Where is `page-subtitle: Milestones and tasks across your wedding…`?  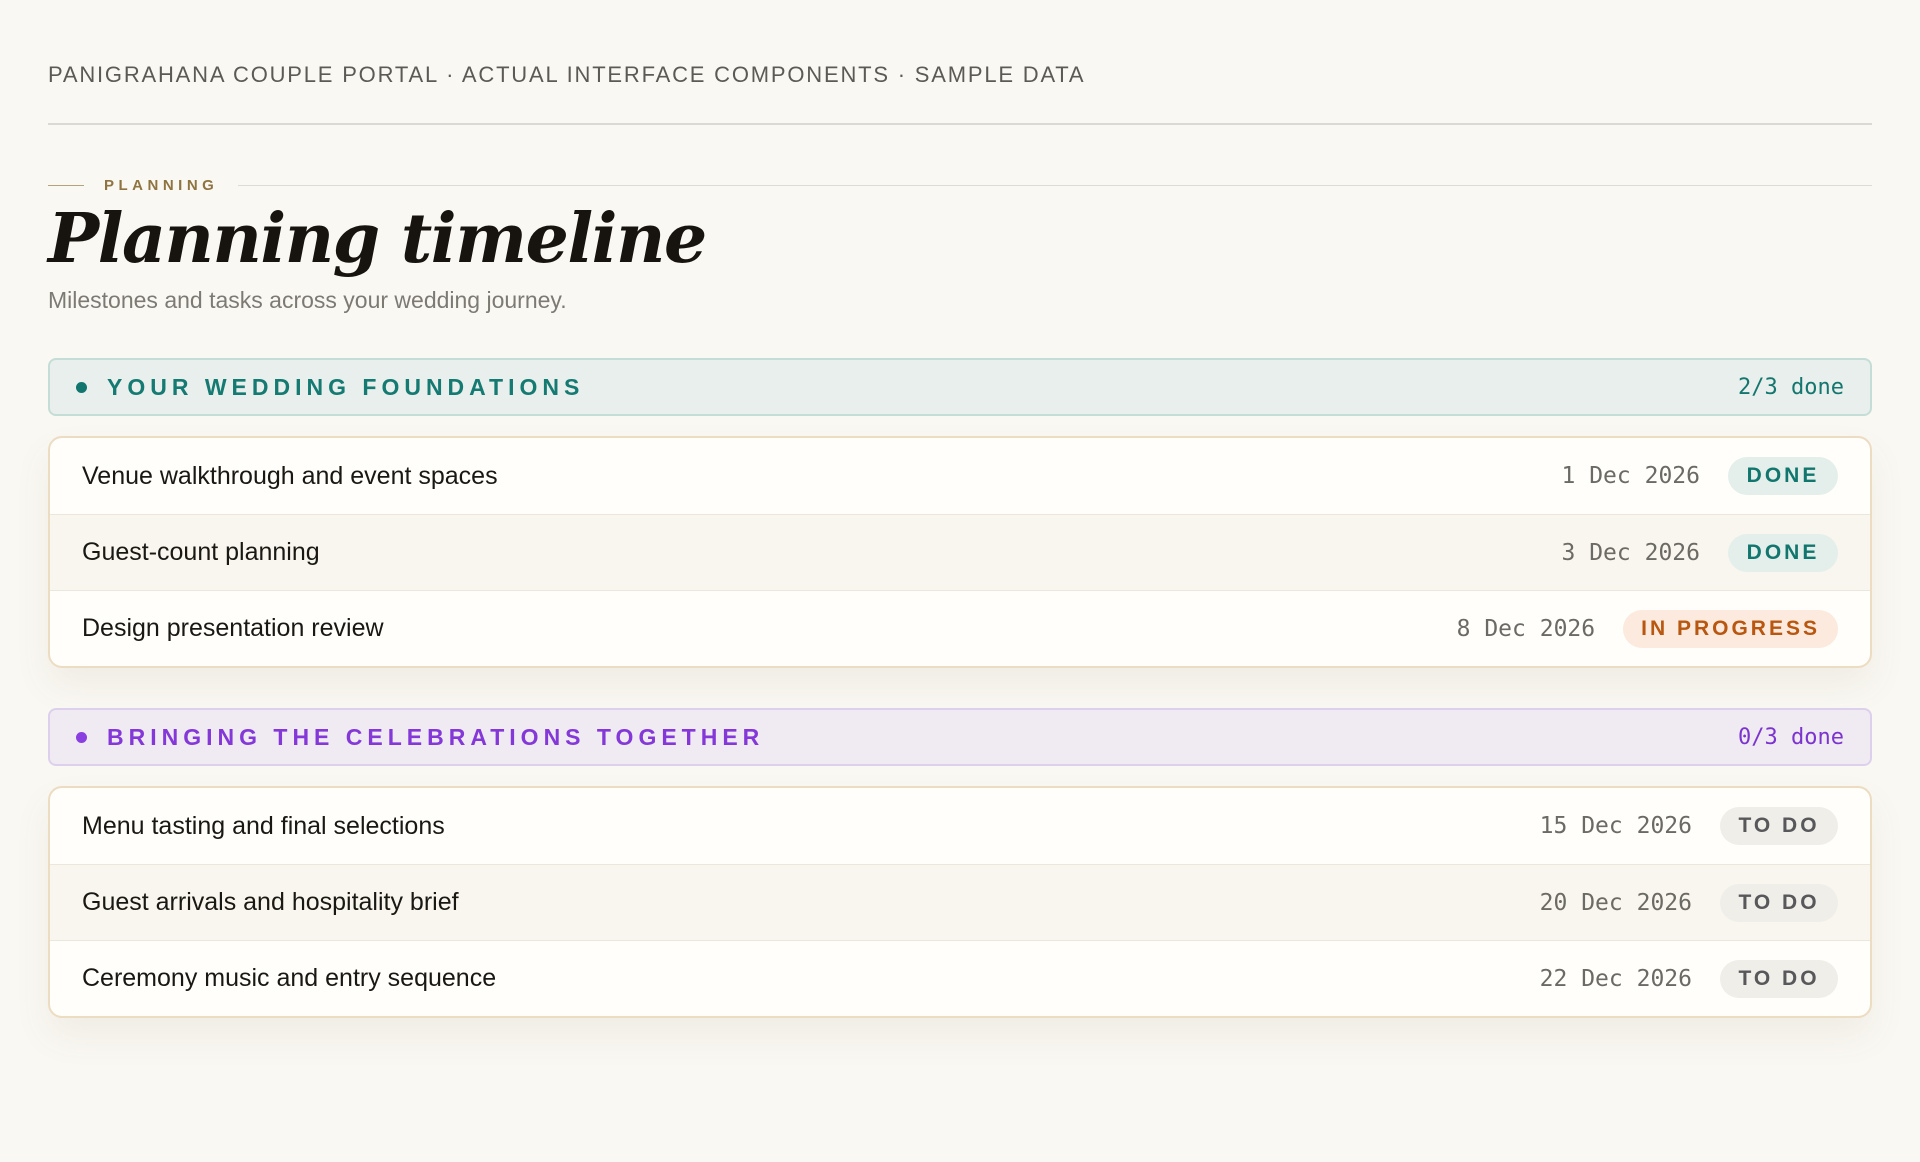 page-subtitle: Milestones and tasks across your wedding… is located at coordinates (307, 300).